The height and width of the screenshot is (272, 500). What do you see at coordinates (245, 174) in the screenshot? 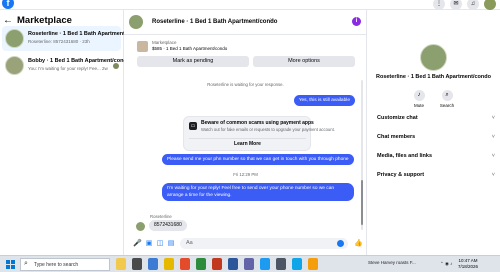
I see `timestamp: Fri 12:29 PM` at bounding box center [245, 174].